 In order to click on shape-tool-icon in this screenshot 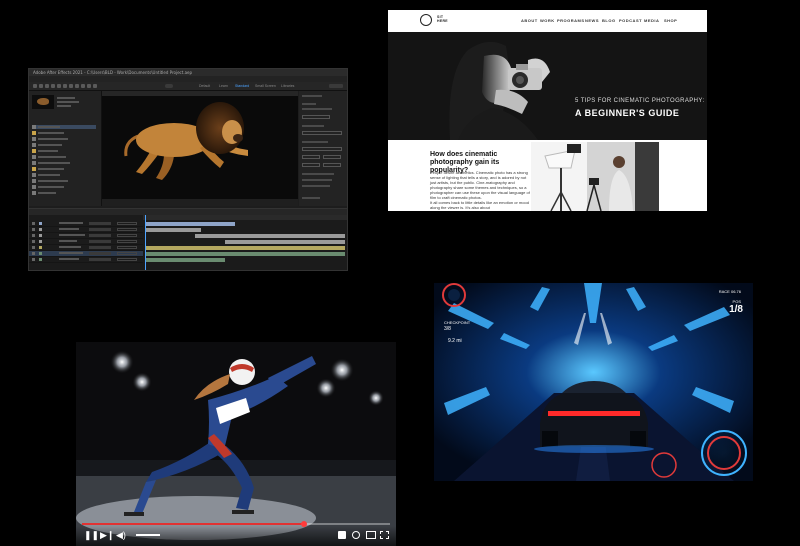, I will do `click(77, 86)`.